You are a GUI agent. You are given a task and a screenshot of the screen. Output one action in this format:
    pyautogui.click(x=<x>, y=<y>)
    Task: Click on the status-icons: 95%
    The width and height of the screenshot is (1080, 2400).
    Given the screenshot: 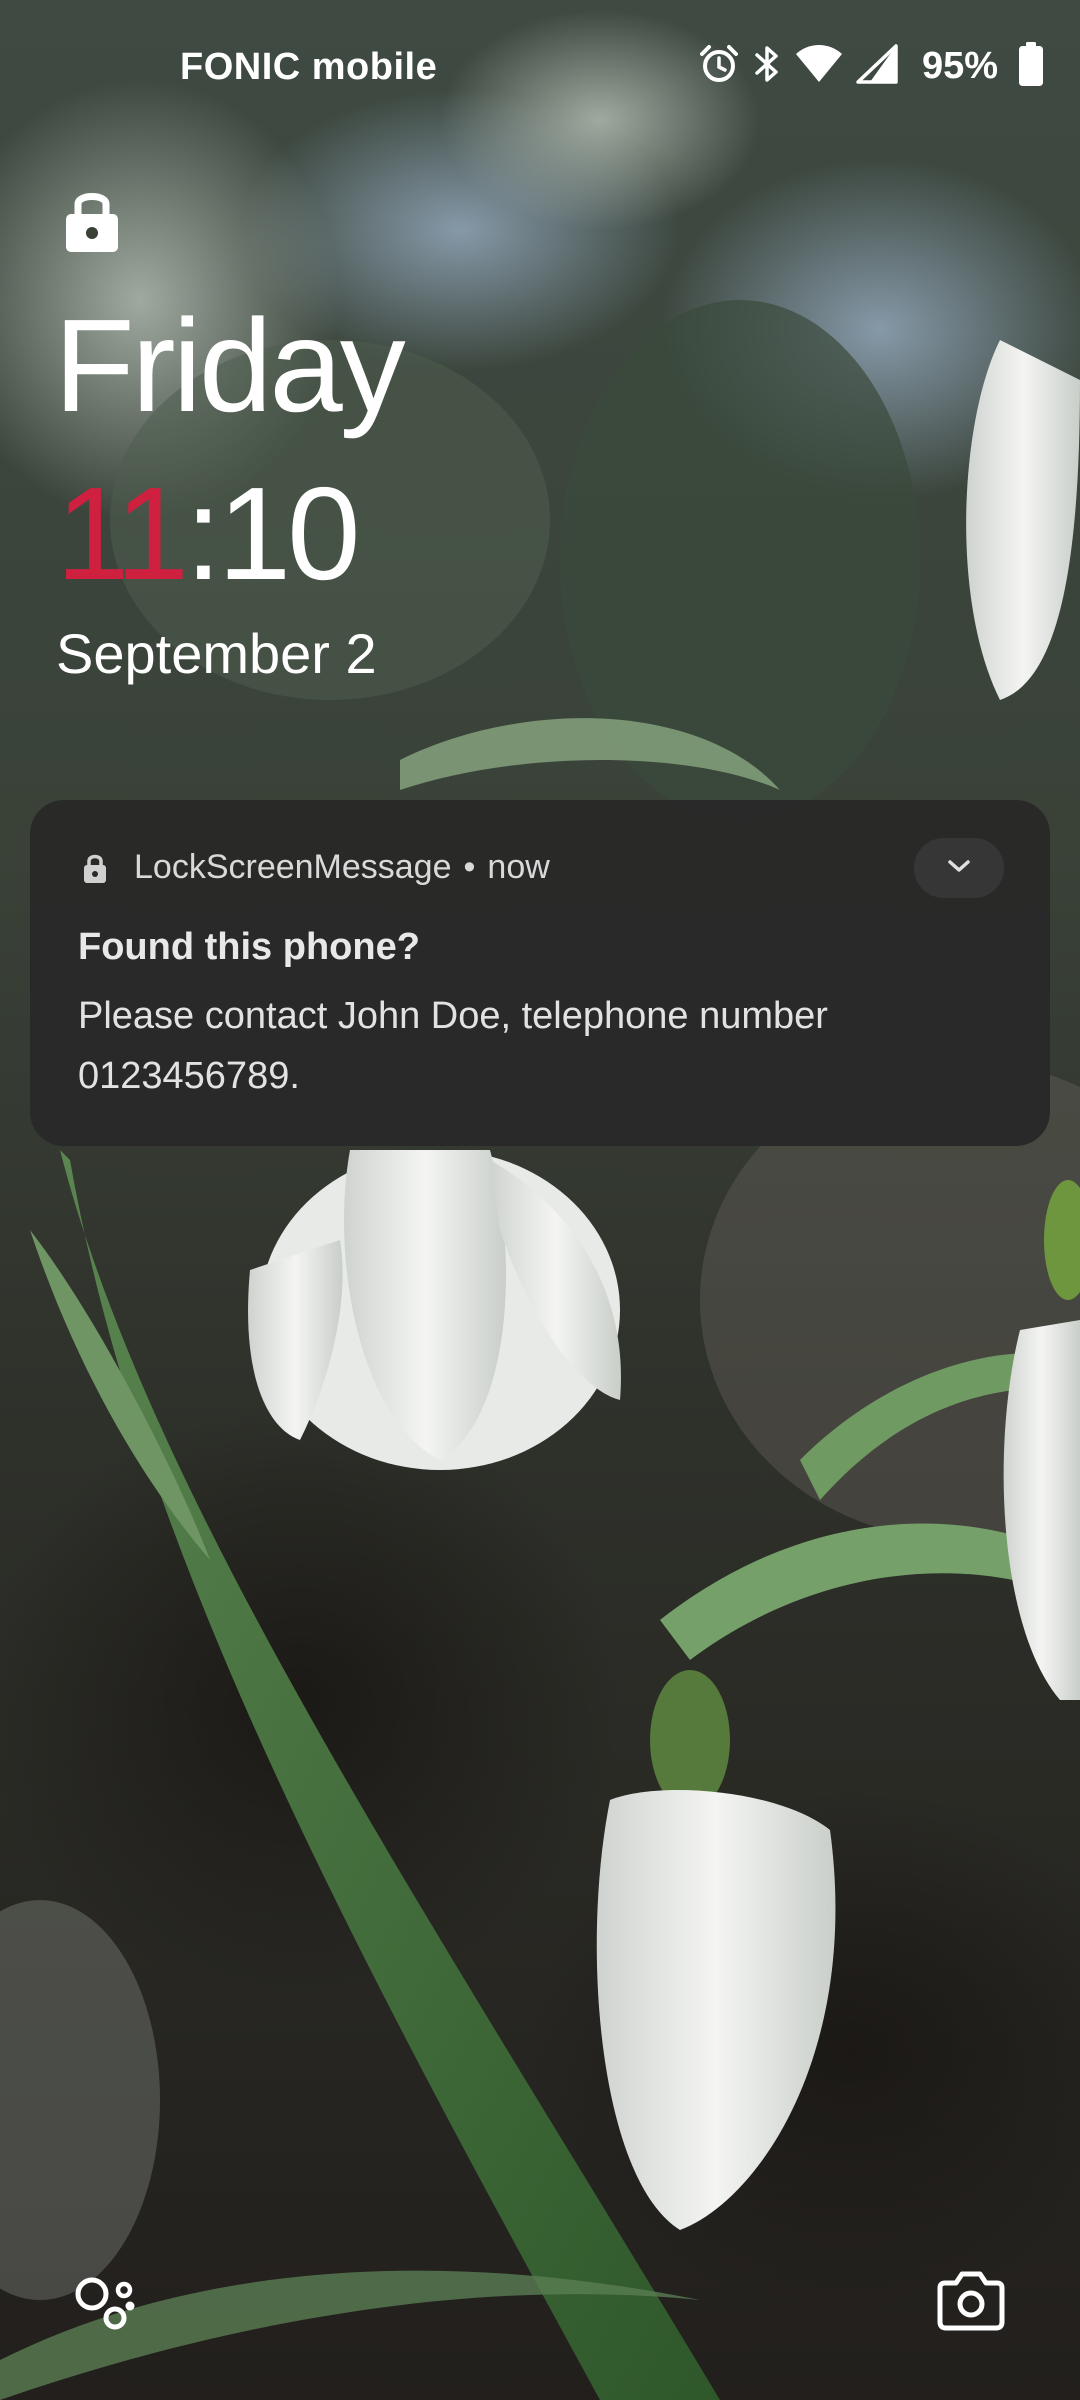 What is the action you would take?
    pyautogui.click(x=865, y=66)
    